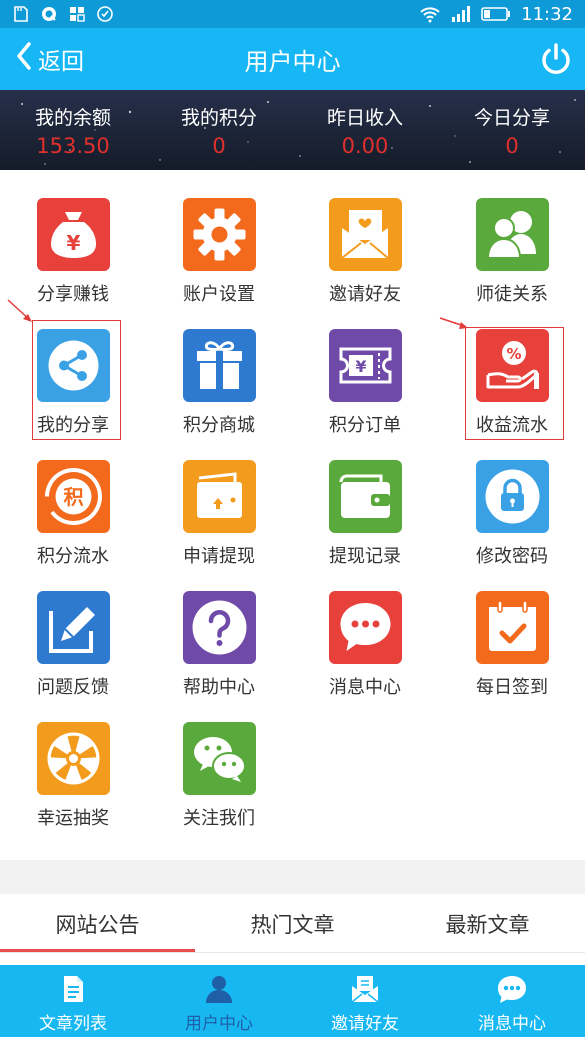 This screenshot has width=585, height=1037. Describe the element at coordinates (365, 627) in the screenshot. I see `chat-bubble-icon` at that location.